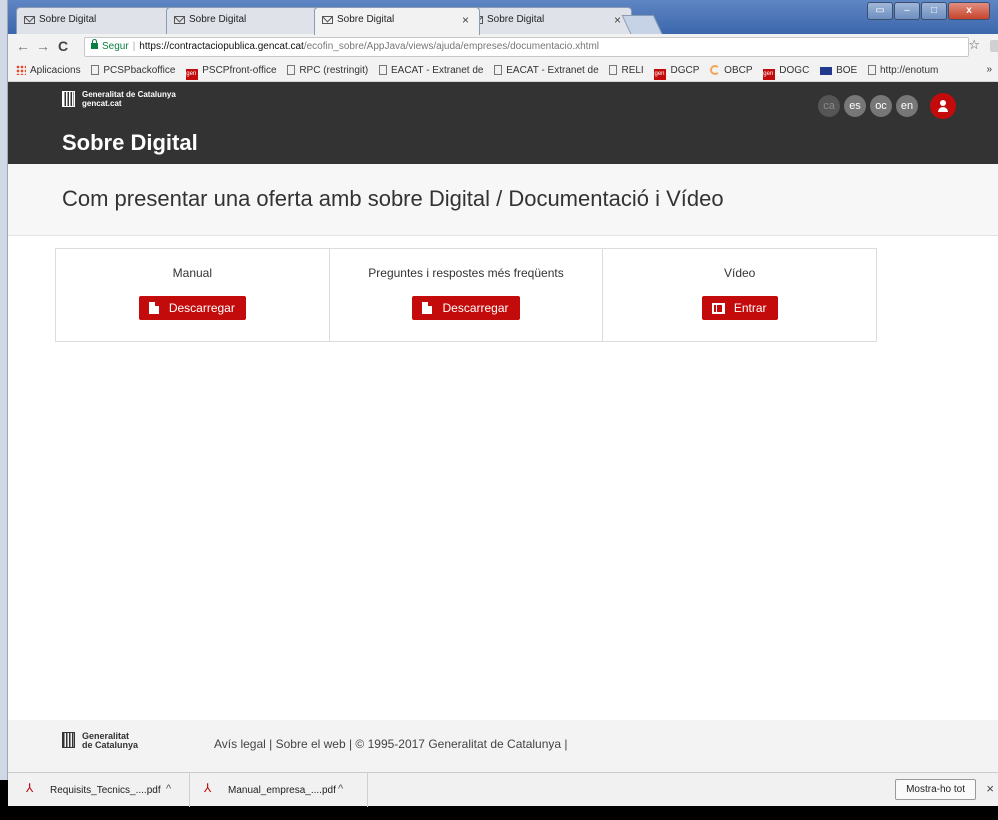  Describe the element at coordinates (29, 20) in the screenshot. I see `mail-icon` at that location.